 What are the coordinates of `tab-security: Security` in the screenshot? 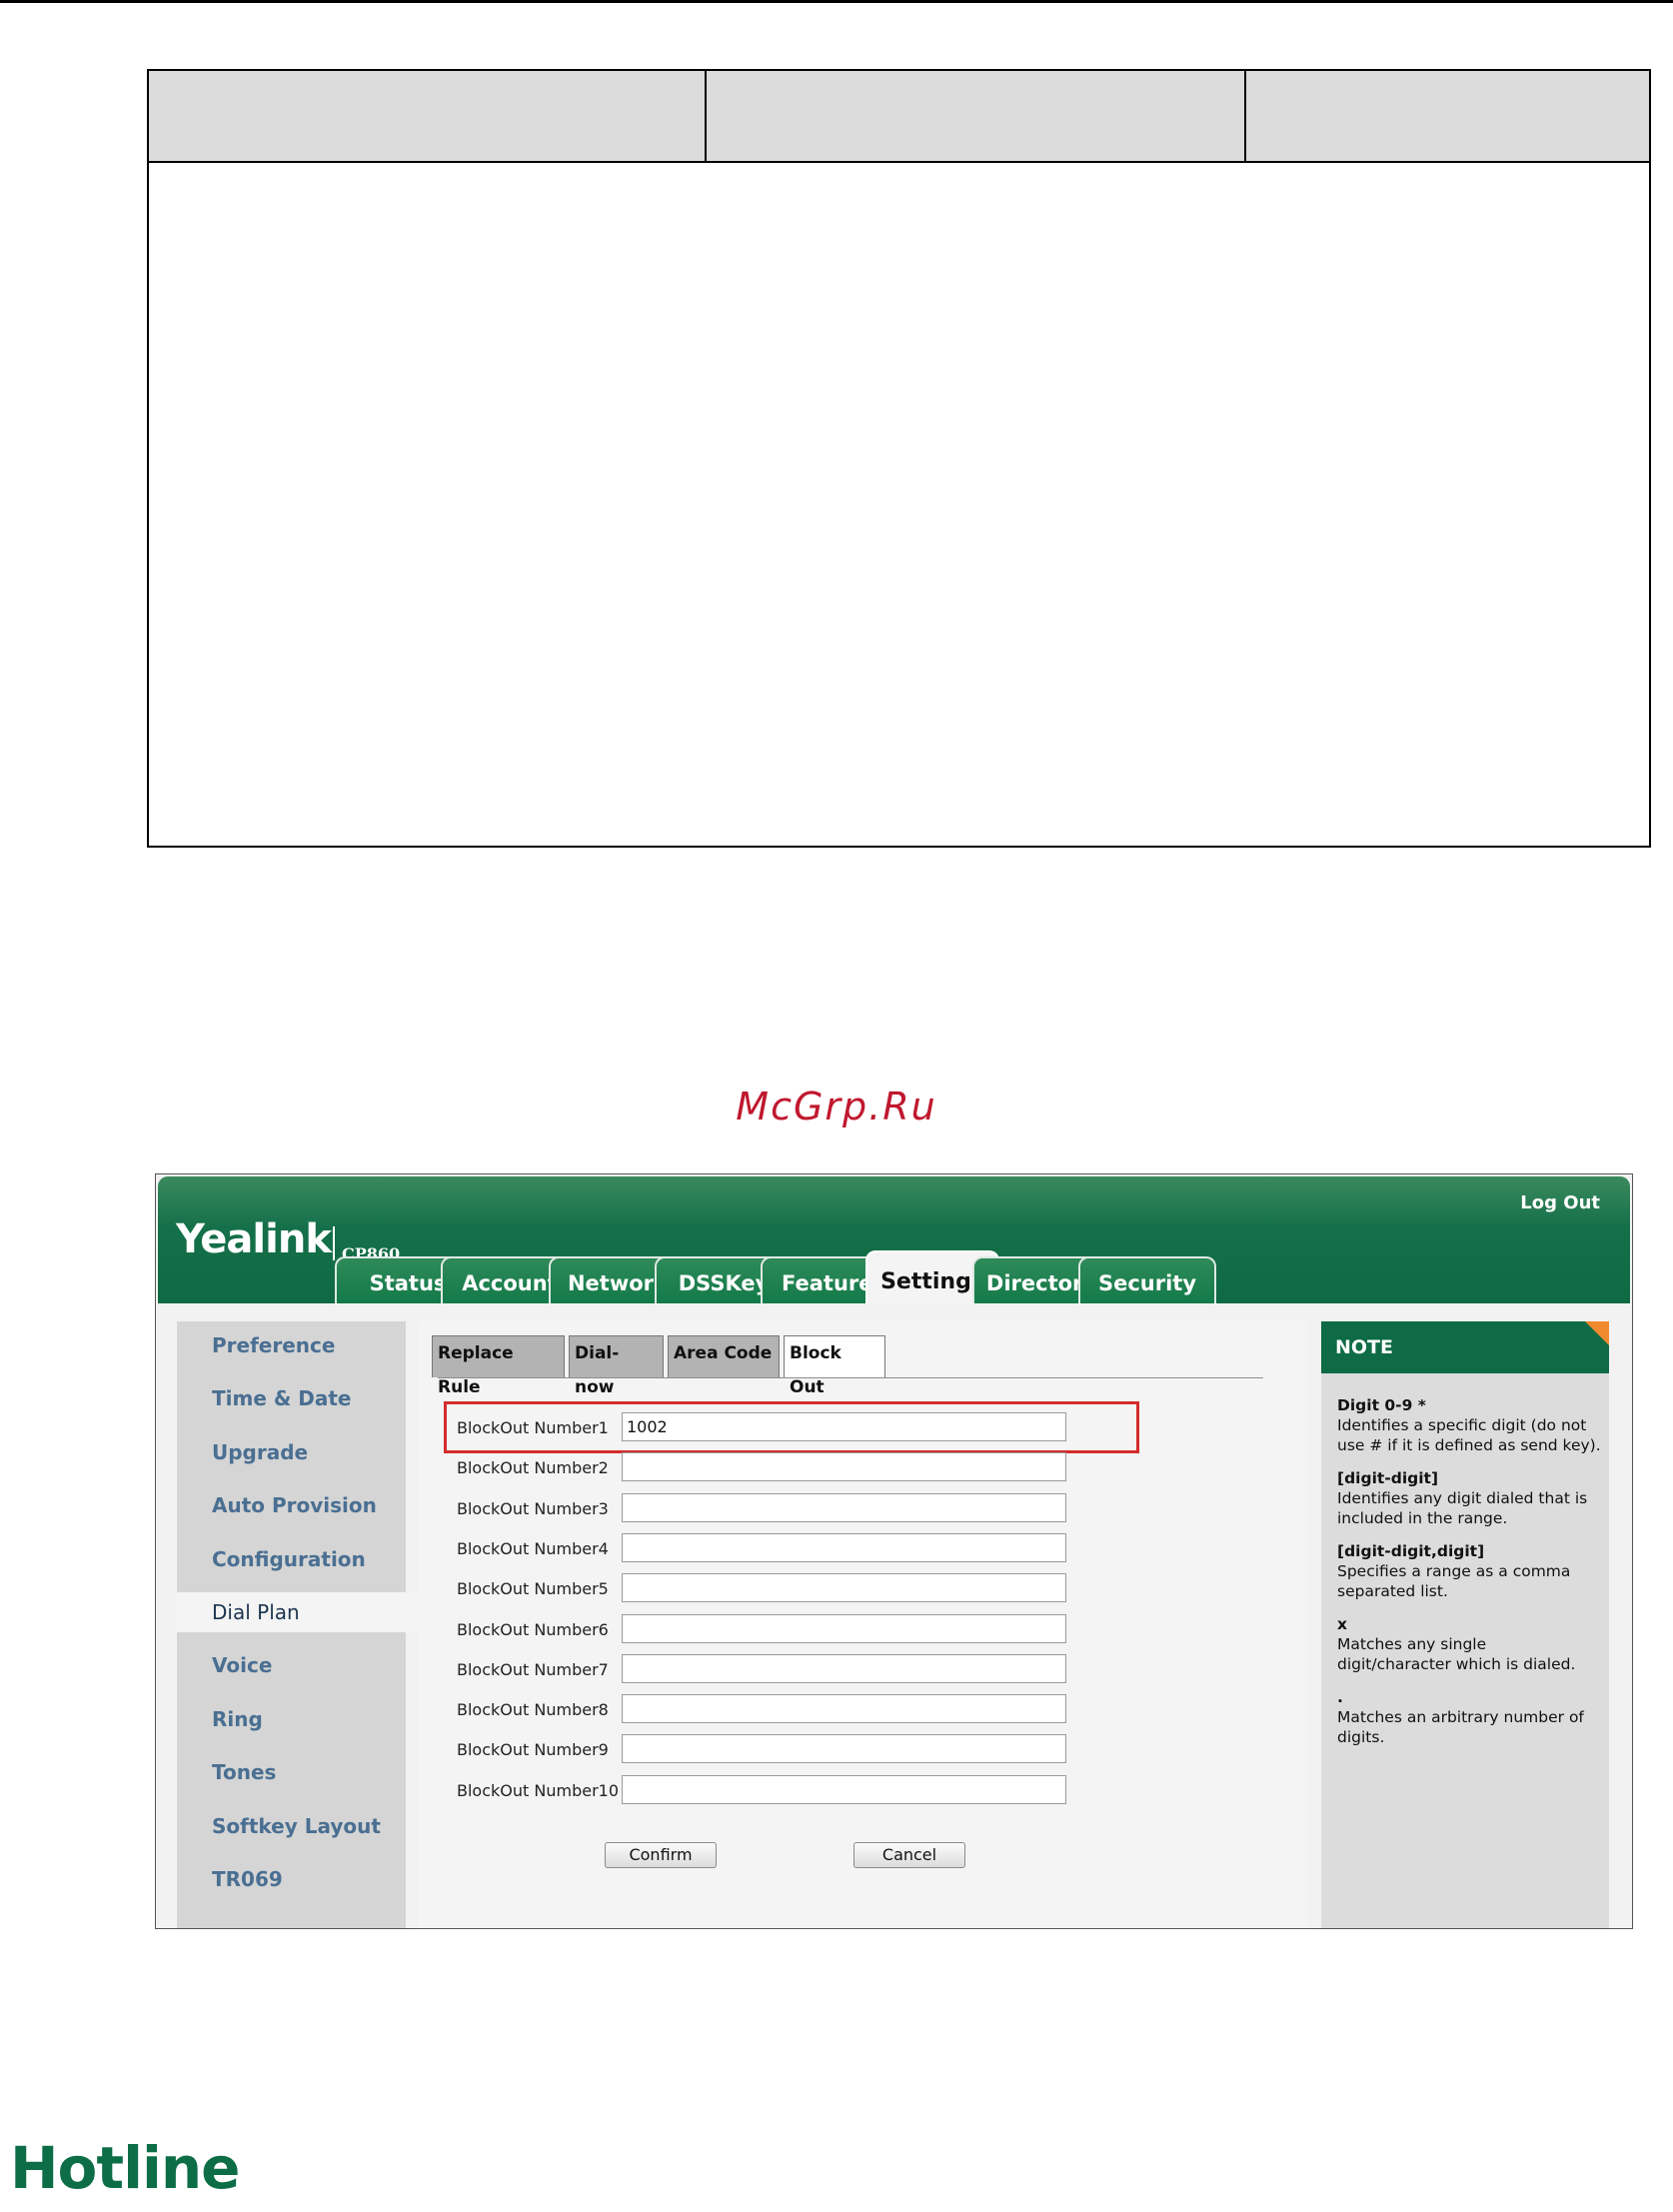 It's located at (1147, 1279).